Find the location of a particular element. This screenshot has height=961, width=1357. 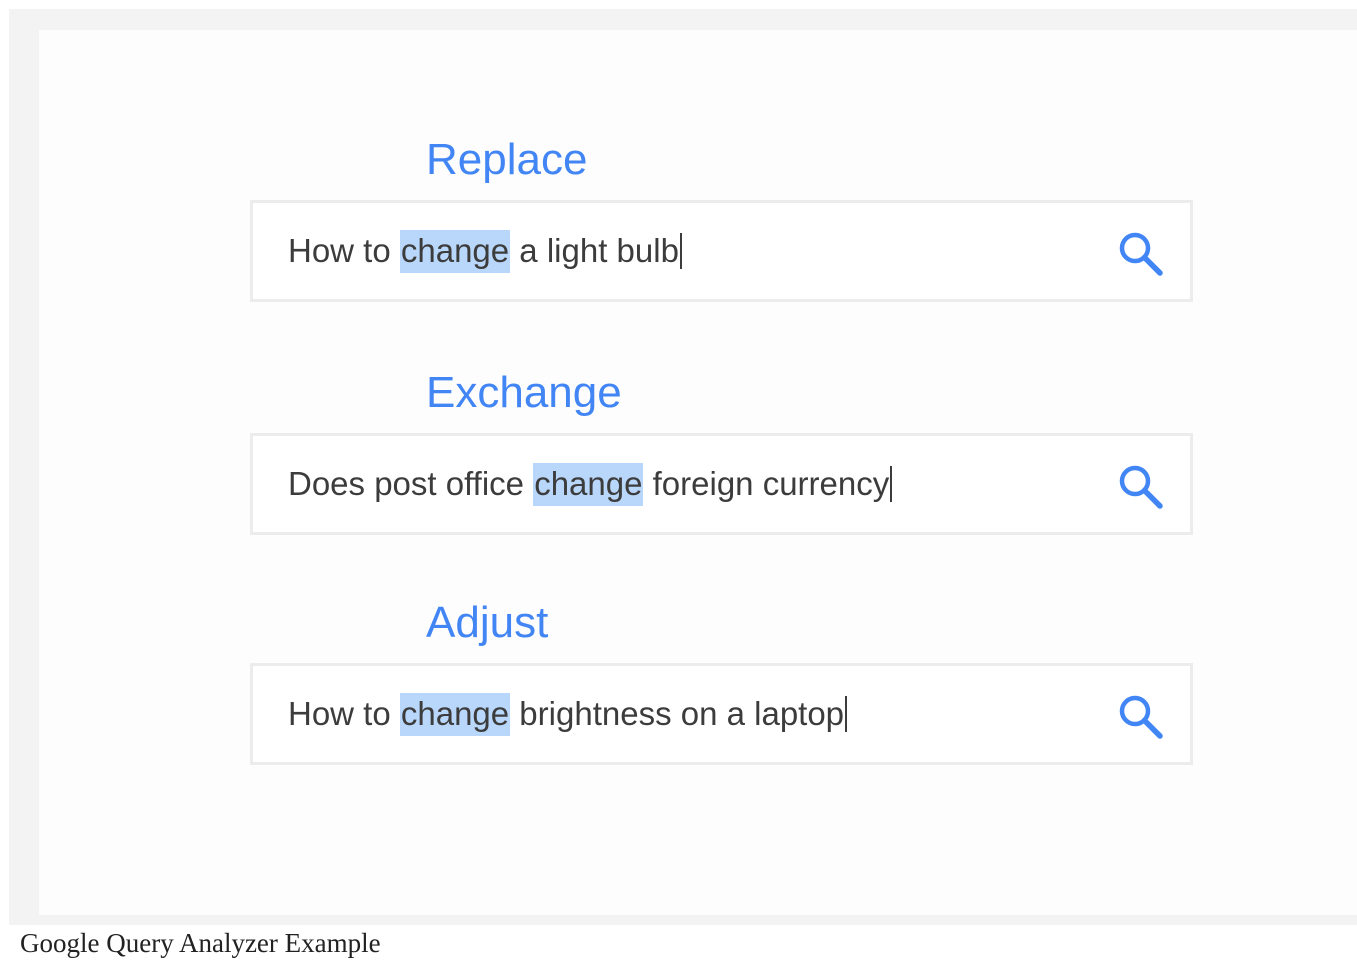

group-title-replace: Replace is located at coordinates (507, 159).